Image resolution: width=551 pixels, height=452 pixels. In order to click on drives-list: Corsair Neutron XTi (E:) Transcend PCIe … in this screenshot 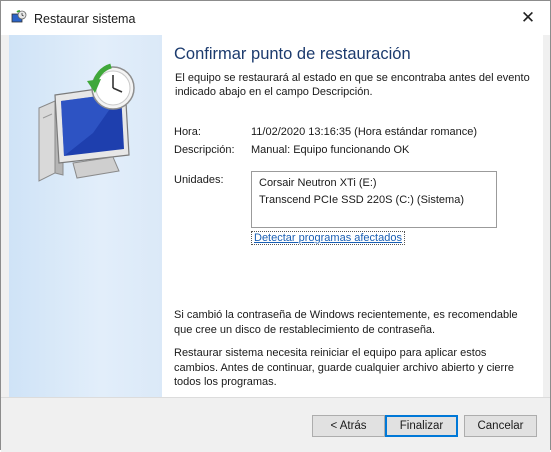, I will do `click(374, 199)`.